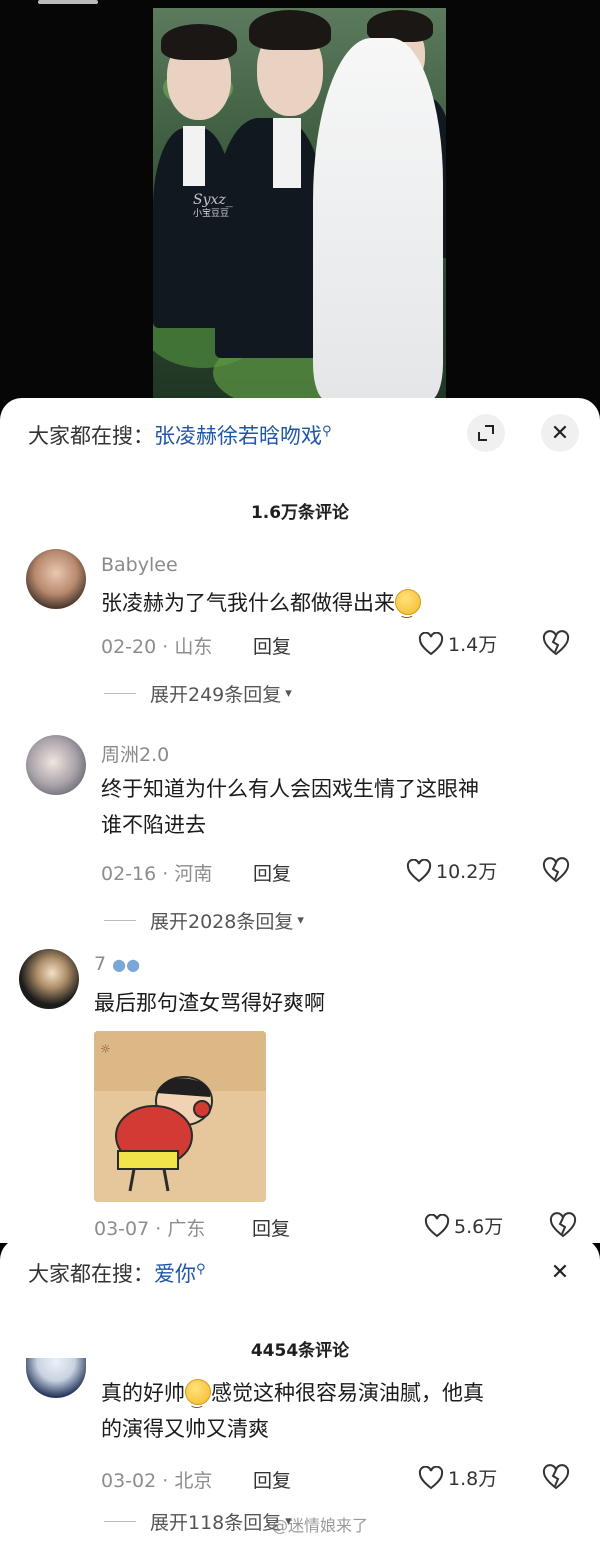 This screenshot has height=1544, width=600. I want to click on comment-text: 终于知道为什么有人会因戏生情了这眼神 谁不陷进去, so click(290, 807).